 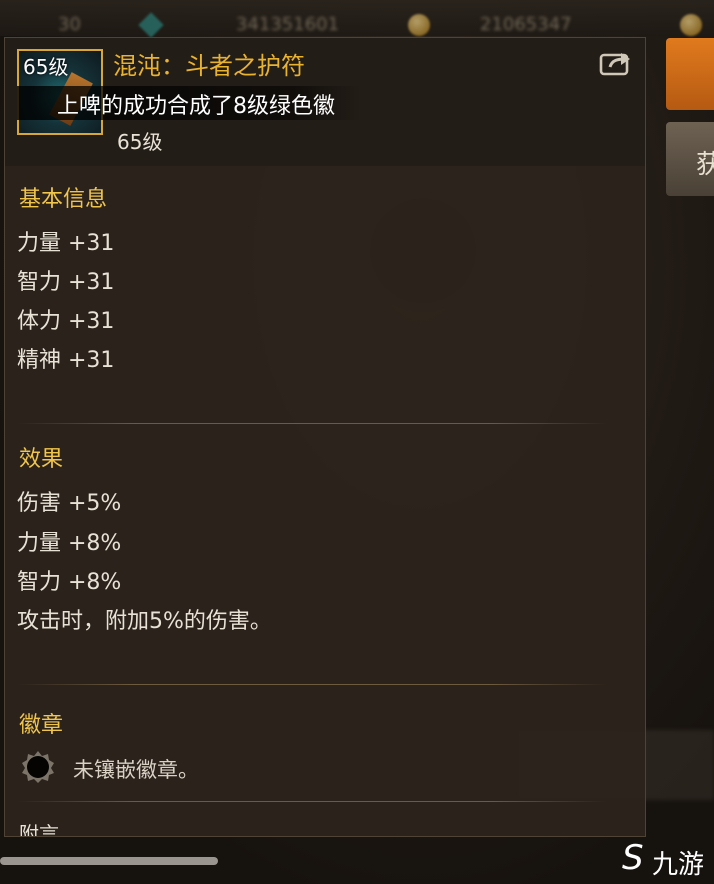 What do you see at coordinates (69, 582) in the screenshot?
I see `effect-intelligence: 智力 +8%` at bounding box center [69, 582].